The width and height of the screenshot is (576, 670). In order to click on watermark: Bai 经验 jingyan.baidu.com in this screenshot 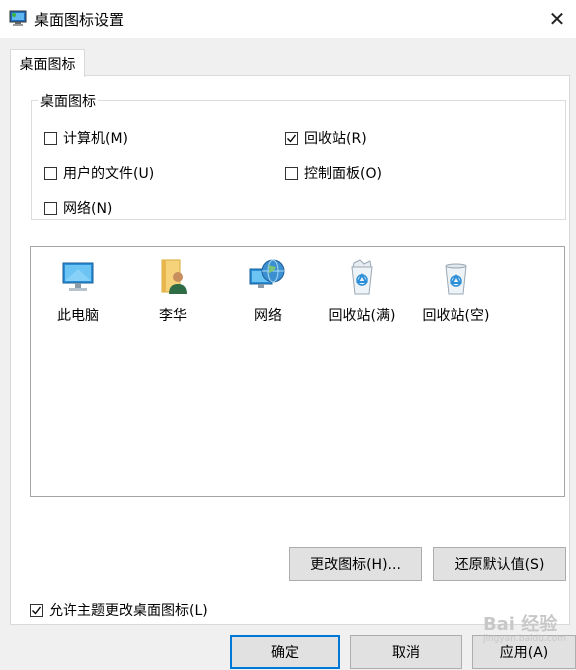, I will do `click(524, 627)`.